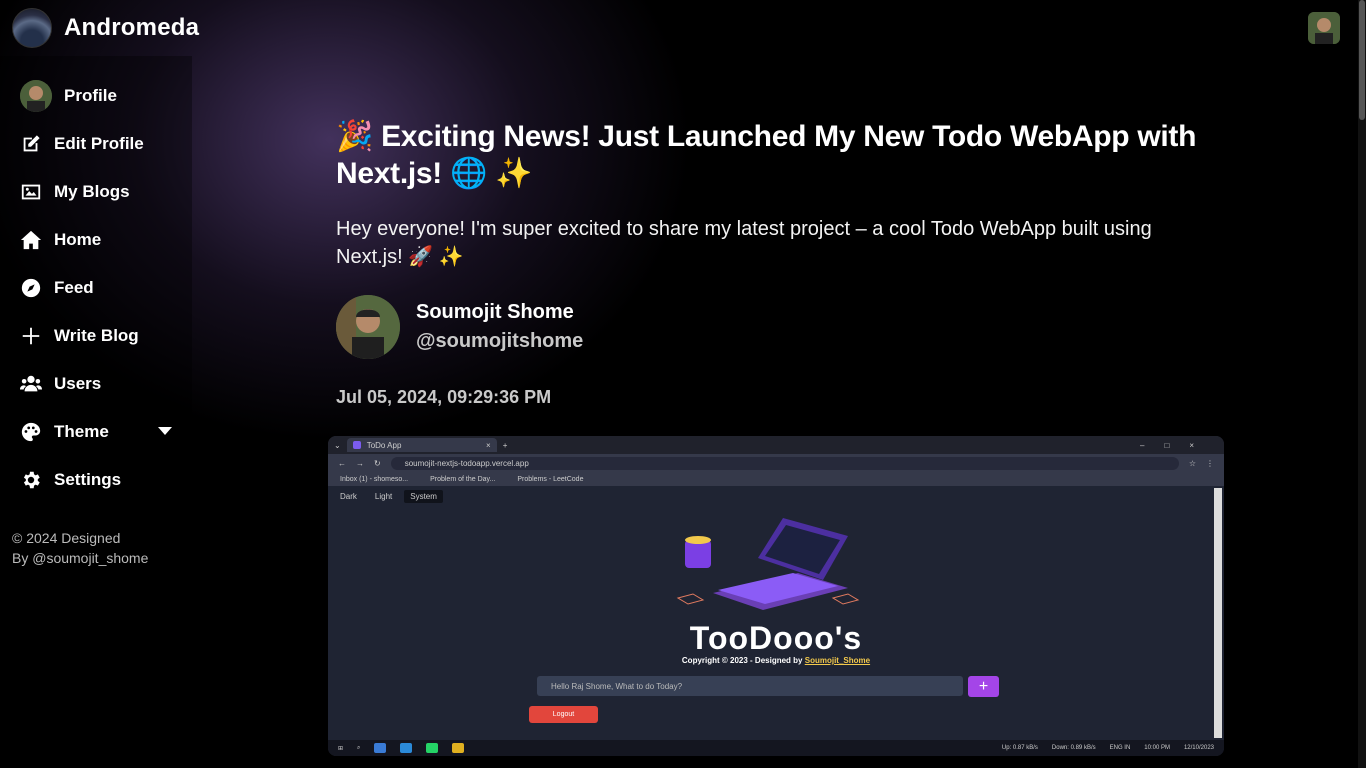 This screenshot has width=1366, height=768. I want to click on sidebar-item-settings: Settings, so click(96, 480).